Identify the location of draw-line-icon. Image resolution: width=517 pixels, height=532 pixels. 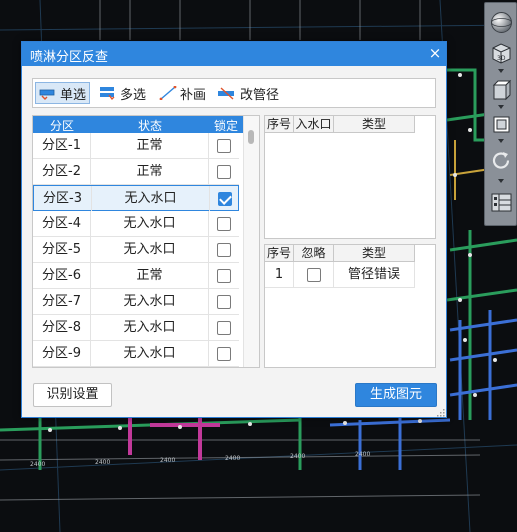
(168, 93).